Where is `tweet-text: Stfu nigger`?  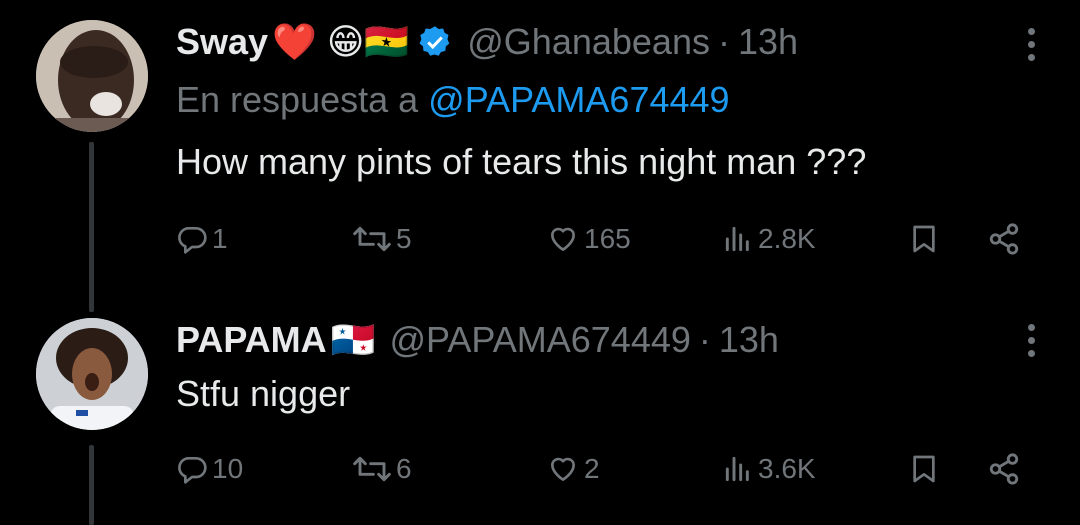
tweet-text: Stfu nigger is located at coordinates (263, 393).